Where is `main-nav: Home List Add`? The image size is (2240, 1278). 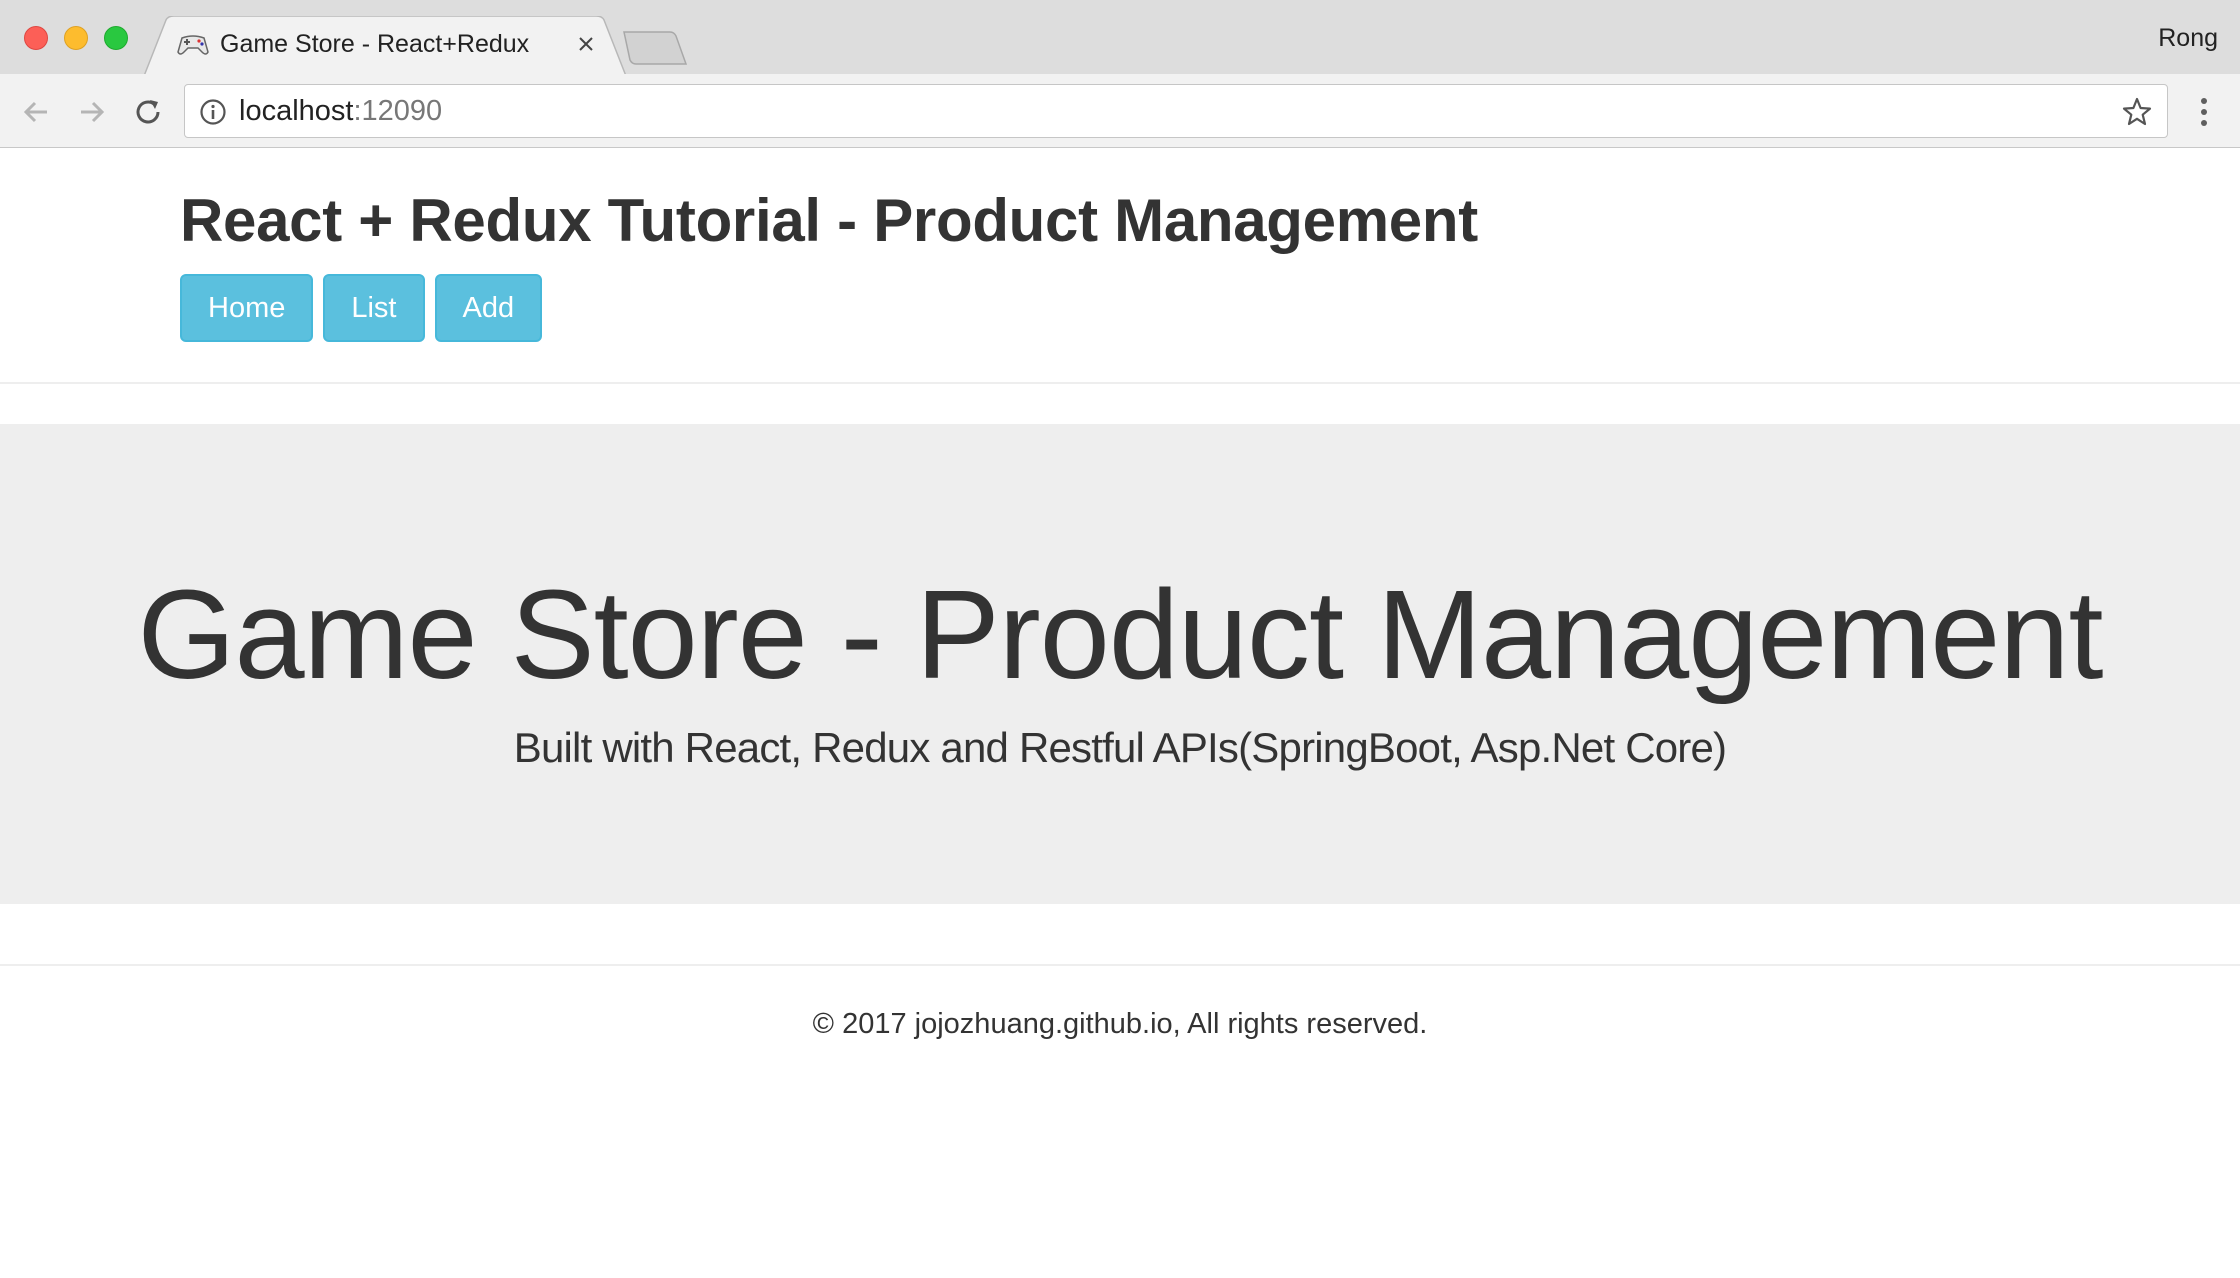
main-nav: Home List Add is located at coordinates (361, 308).